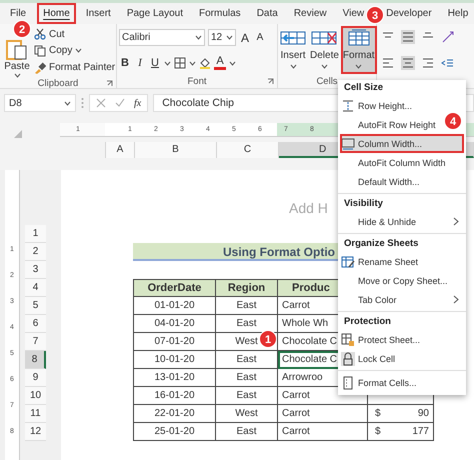 The image size is (474, 460). What do you see at coordinates (423, 414) in the screenshot?
I see `sales-amount: 90` at bounding box center [423, 414].